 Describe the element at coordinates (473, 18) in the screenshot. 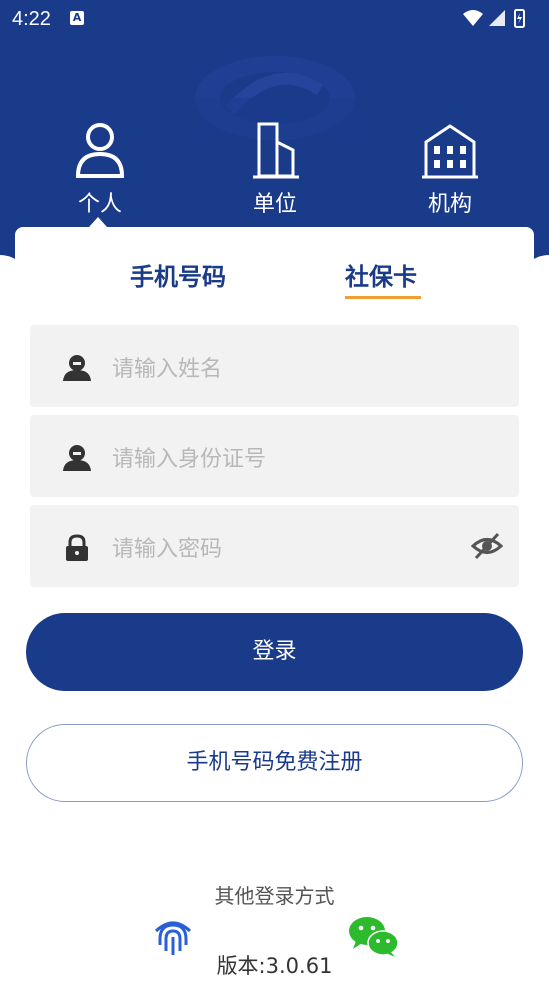

I see `wifi-icon` at that location.